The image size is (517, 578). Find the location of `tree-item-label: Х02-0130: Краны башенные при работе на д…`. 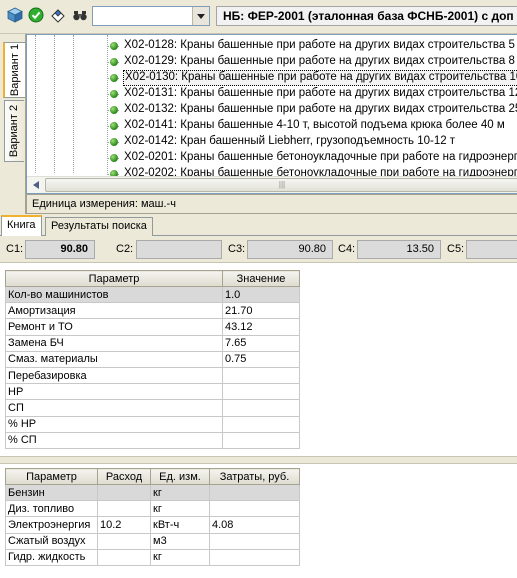

tree-item-label: Х02-0130: Краны башенные при работе на д… is located at coordinates (320, 78).